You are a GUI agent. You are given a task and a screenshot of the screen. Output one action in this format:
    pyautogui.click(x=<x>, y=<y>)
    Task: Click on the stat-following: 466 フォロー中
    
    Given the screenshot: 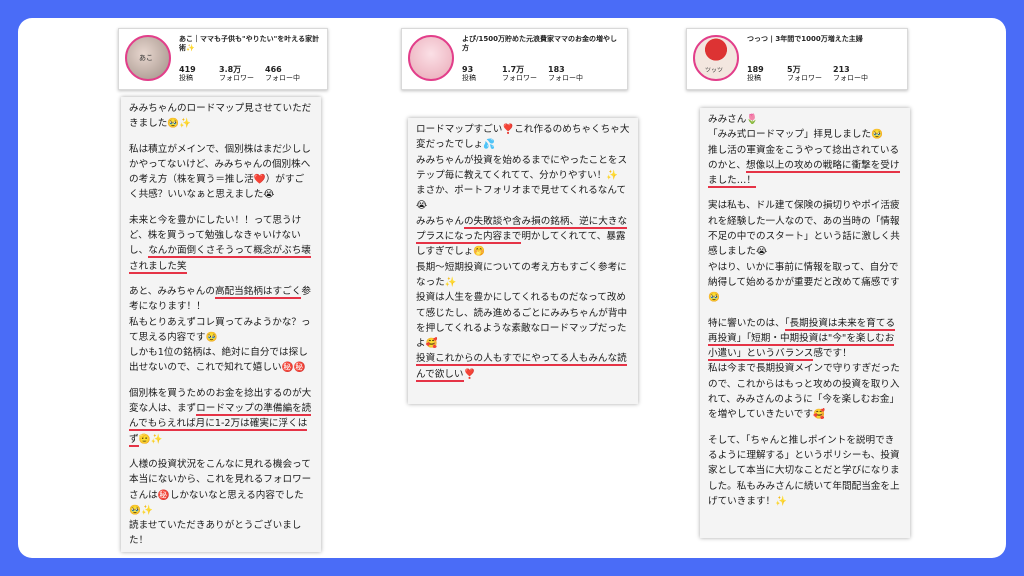 What is the action you would take?
    pyautogui.click(x=282, y=73)
    